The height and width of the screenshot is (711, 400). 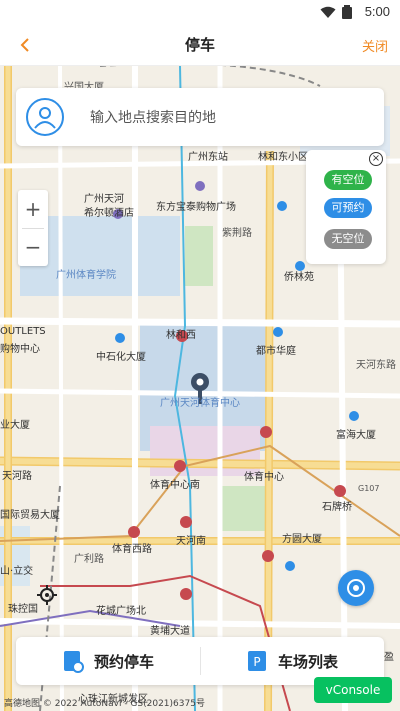 What do you see at coordinates (17, 476) in the screenshot?
I see `map-label: 天河路` at bounding box center [17, 476].